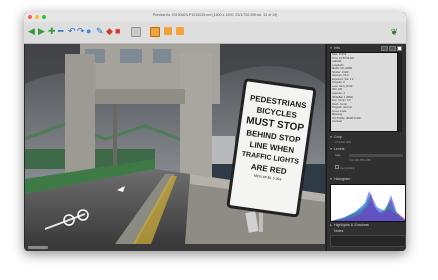 This screenshot has width=438, height=280. I want to click on zoom-slider, so click(38, 247).